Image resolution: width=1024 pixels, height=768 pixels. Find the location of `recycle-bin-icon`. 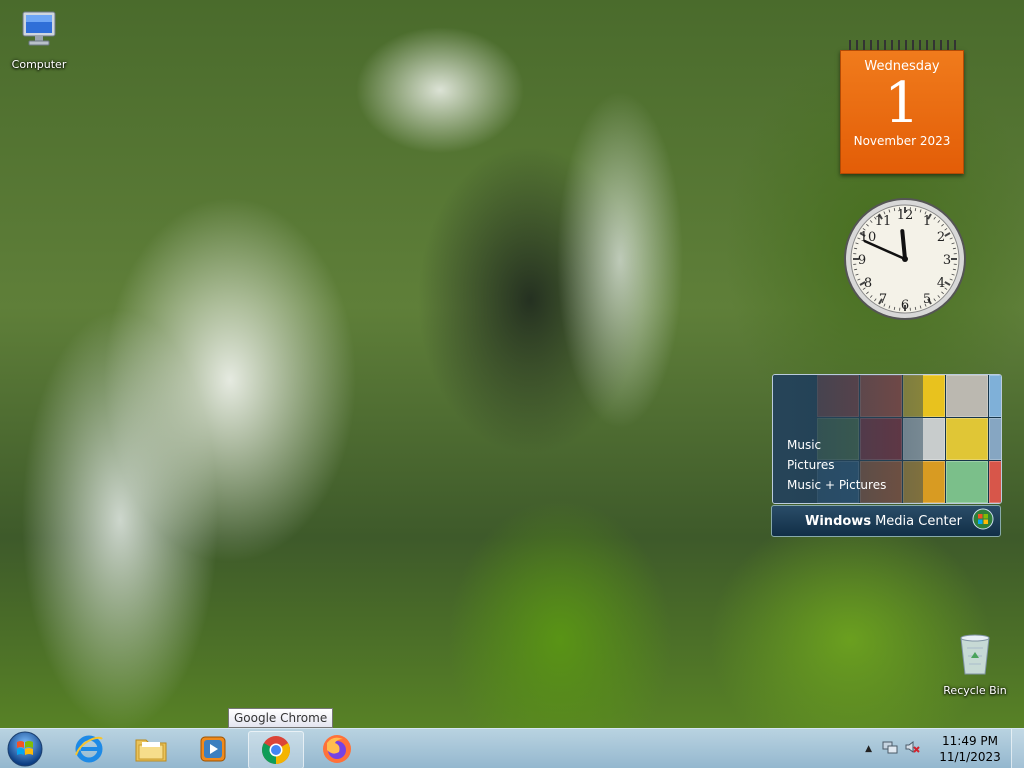

recycle-bin-icon is located at coordinates (975, 655).